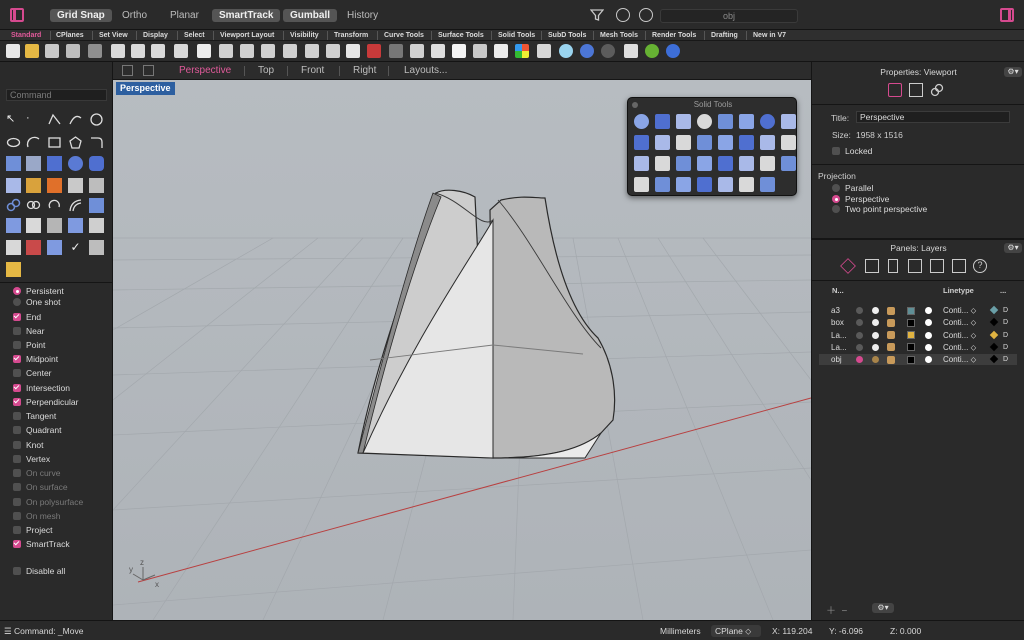 Image resolution: width=1024 pixels, height=640 pixels. I want to click on cplane-select: CPlane ⬦, so click(736, 631).